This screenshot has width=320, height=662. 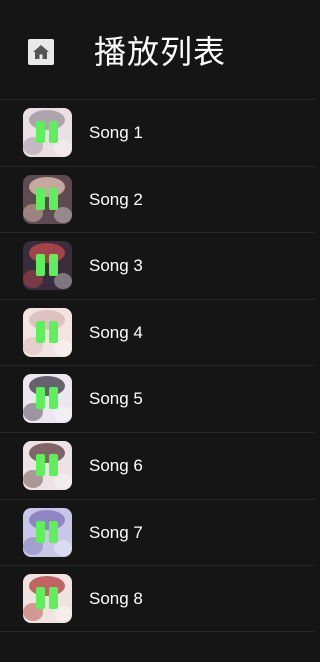 What do you see at coordinates (116, 132) in the screenshot?
I see `song-title: Song 1` at bounding box center [116, 132].